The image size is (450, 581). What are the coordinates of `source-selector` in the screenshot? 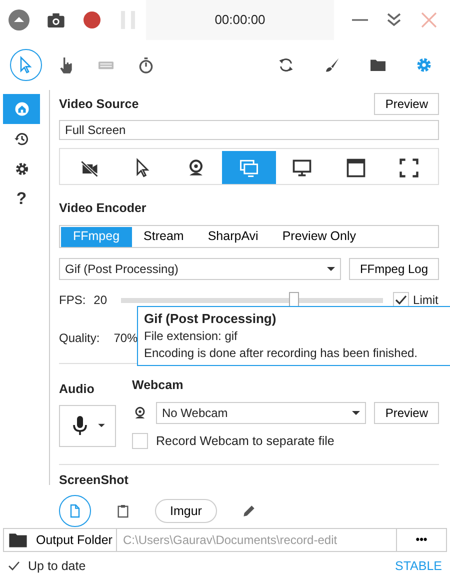 It's located at (249, 166).